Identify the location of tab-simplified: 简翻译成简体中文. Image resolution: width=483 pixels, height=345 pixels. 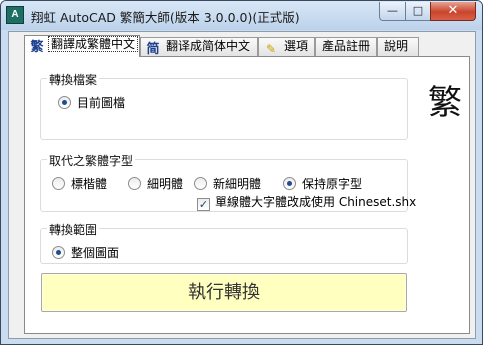
(199, 47).